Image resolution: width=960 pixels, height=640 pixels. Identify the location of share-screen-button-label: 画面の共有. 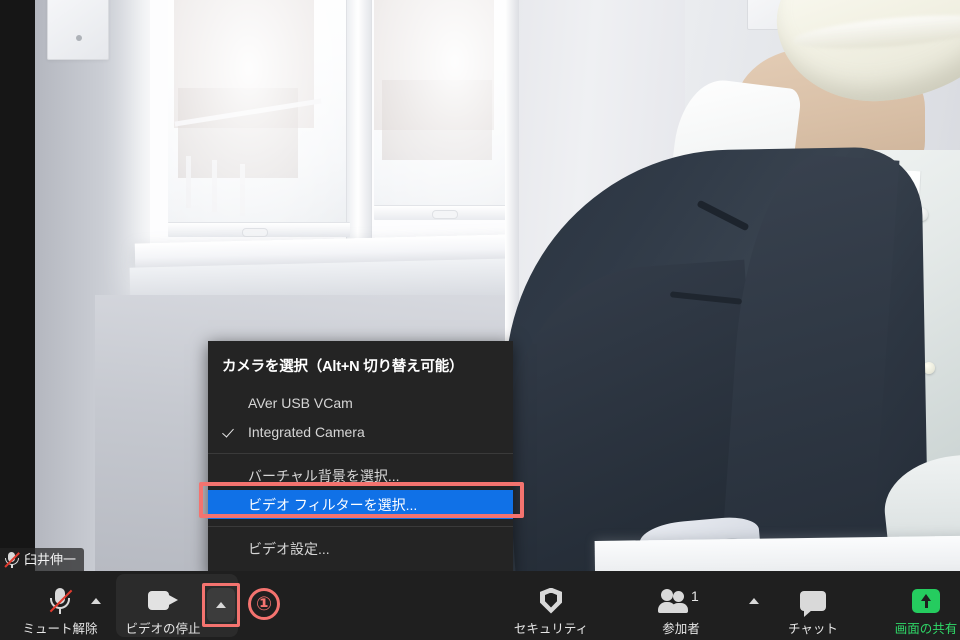
(926, 628).